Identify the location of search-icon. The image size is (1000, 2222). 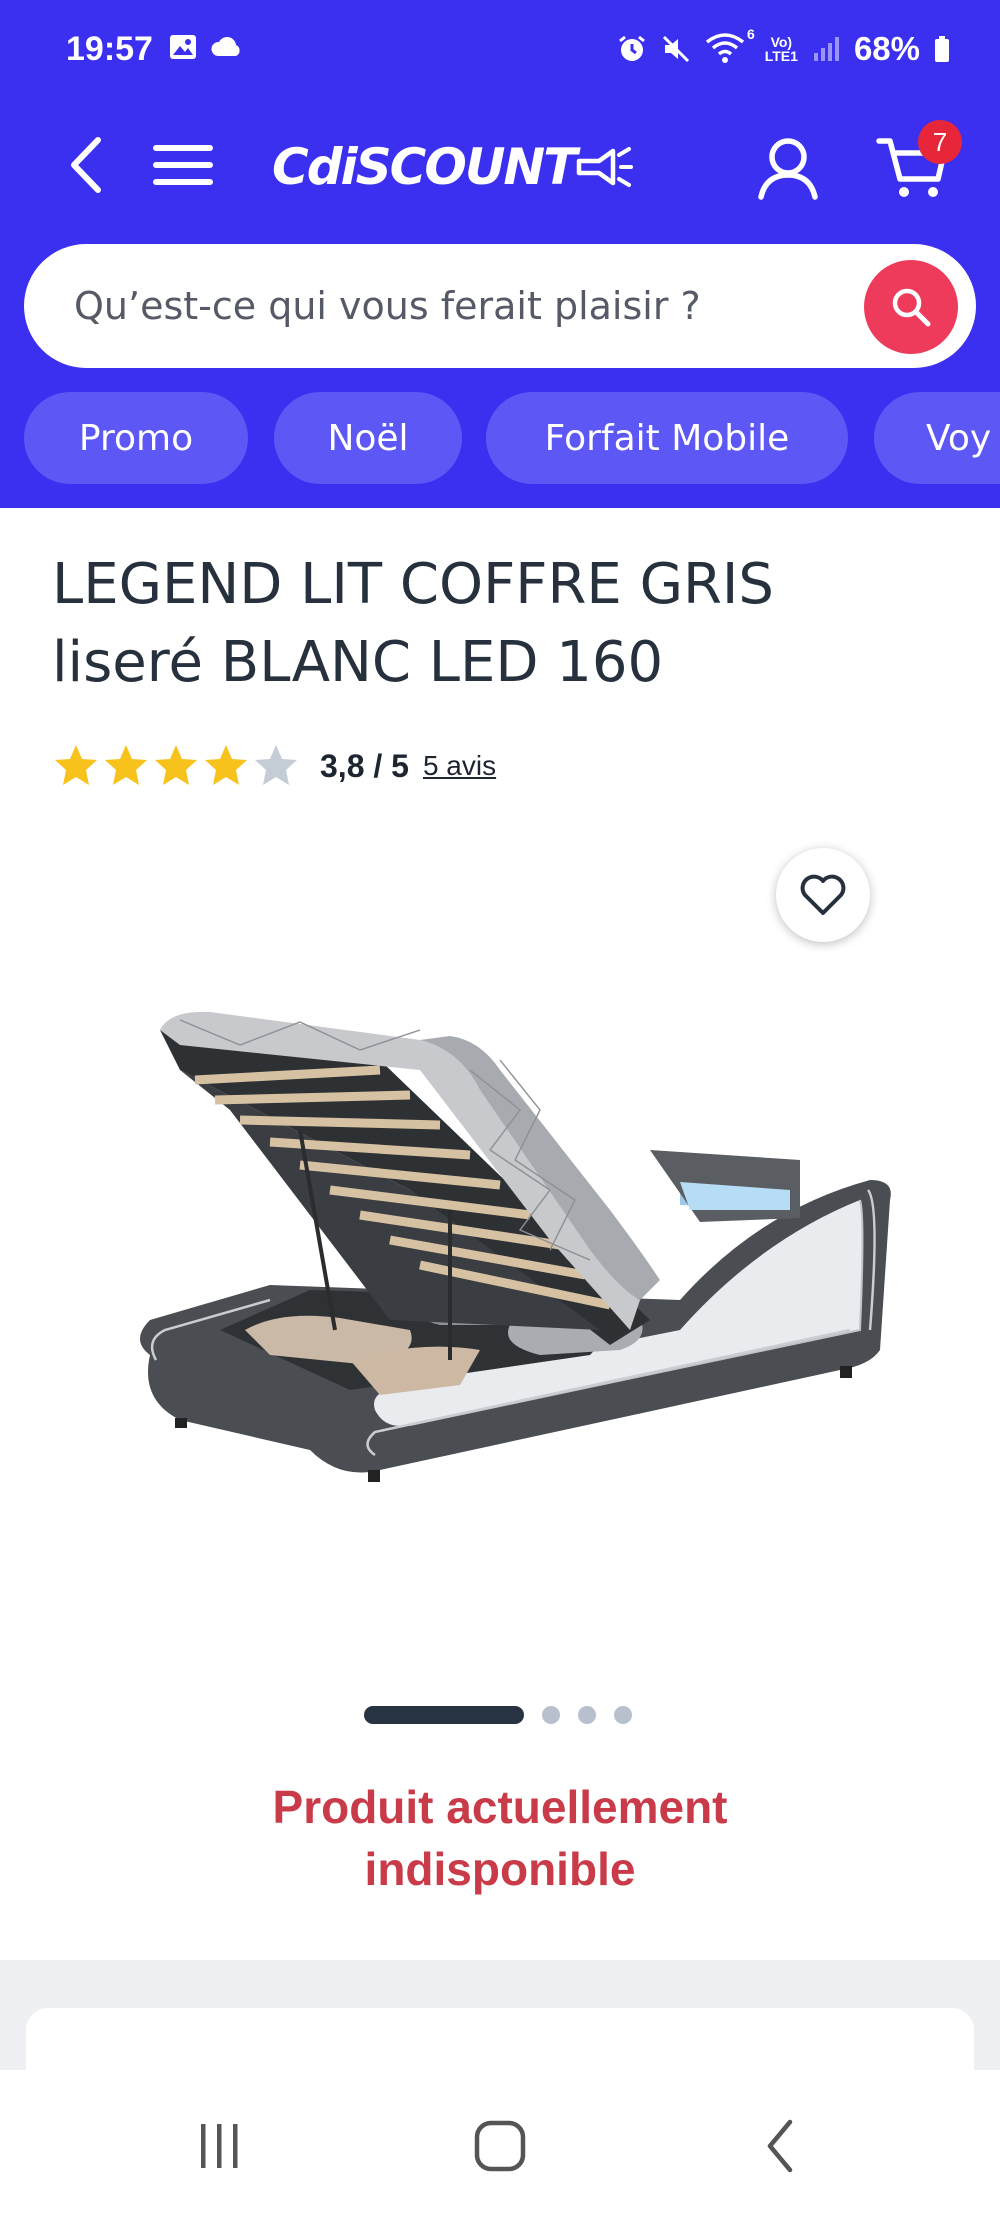
(911, 307).